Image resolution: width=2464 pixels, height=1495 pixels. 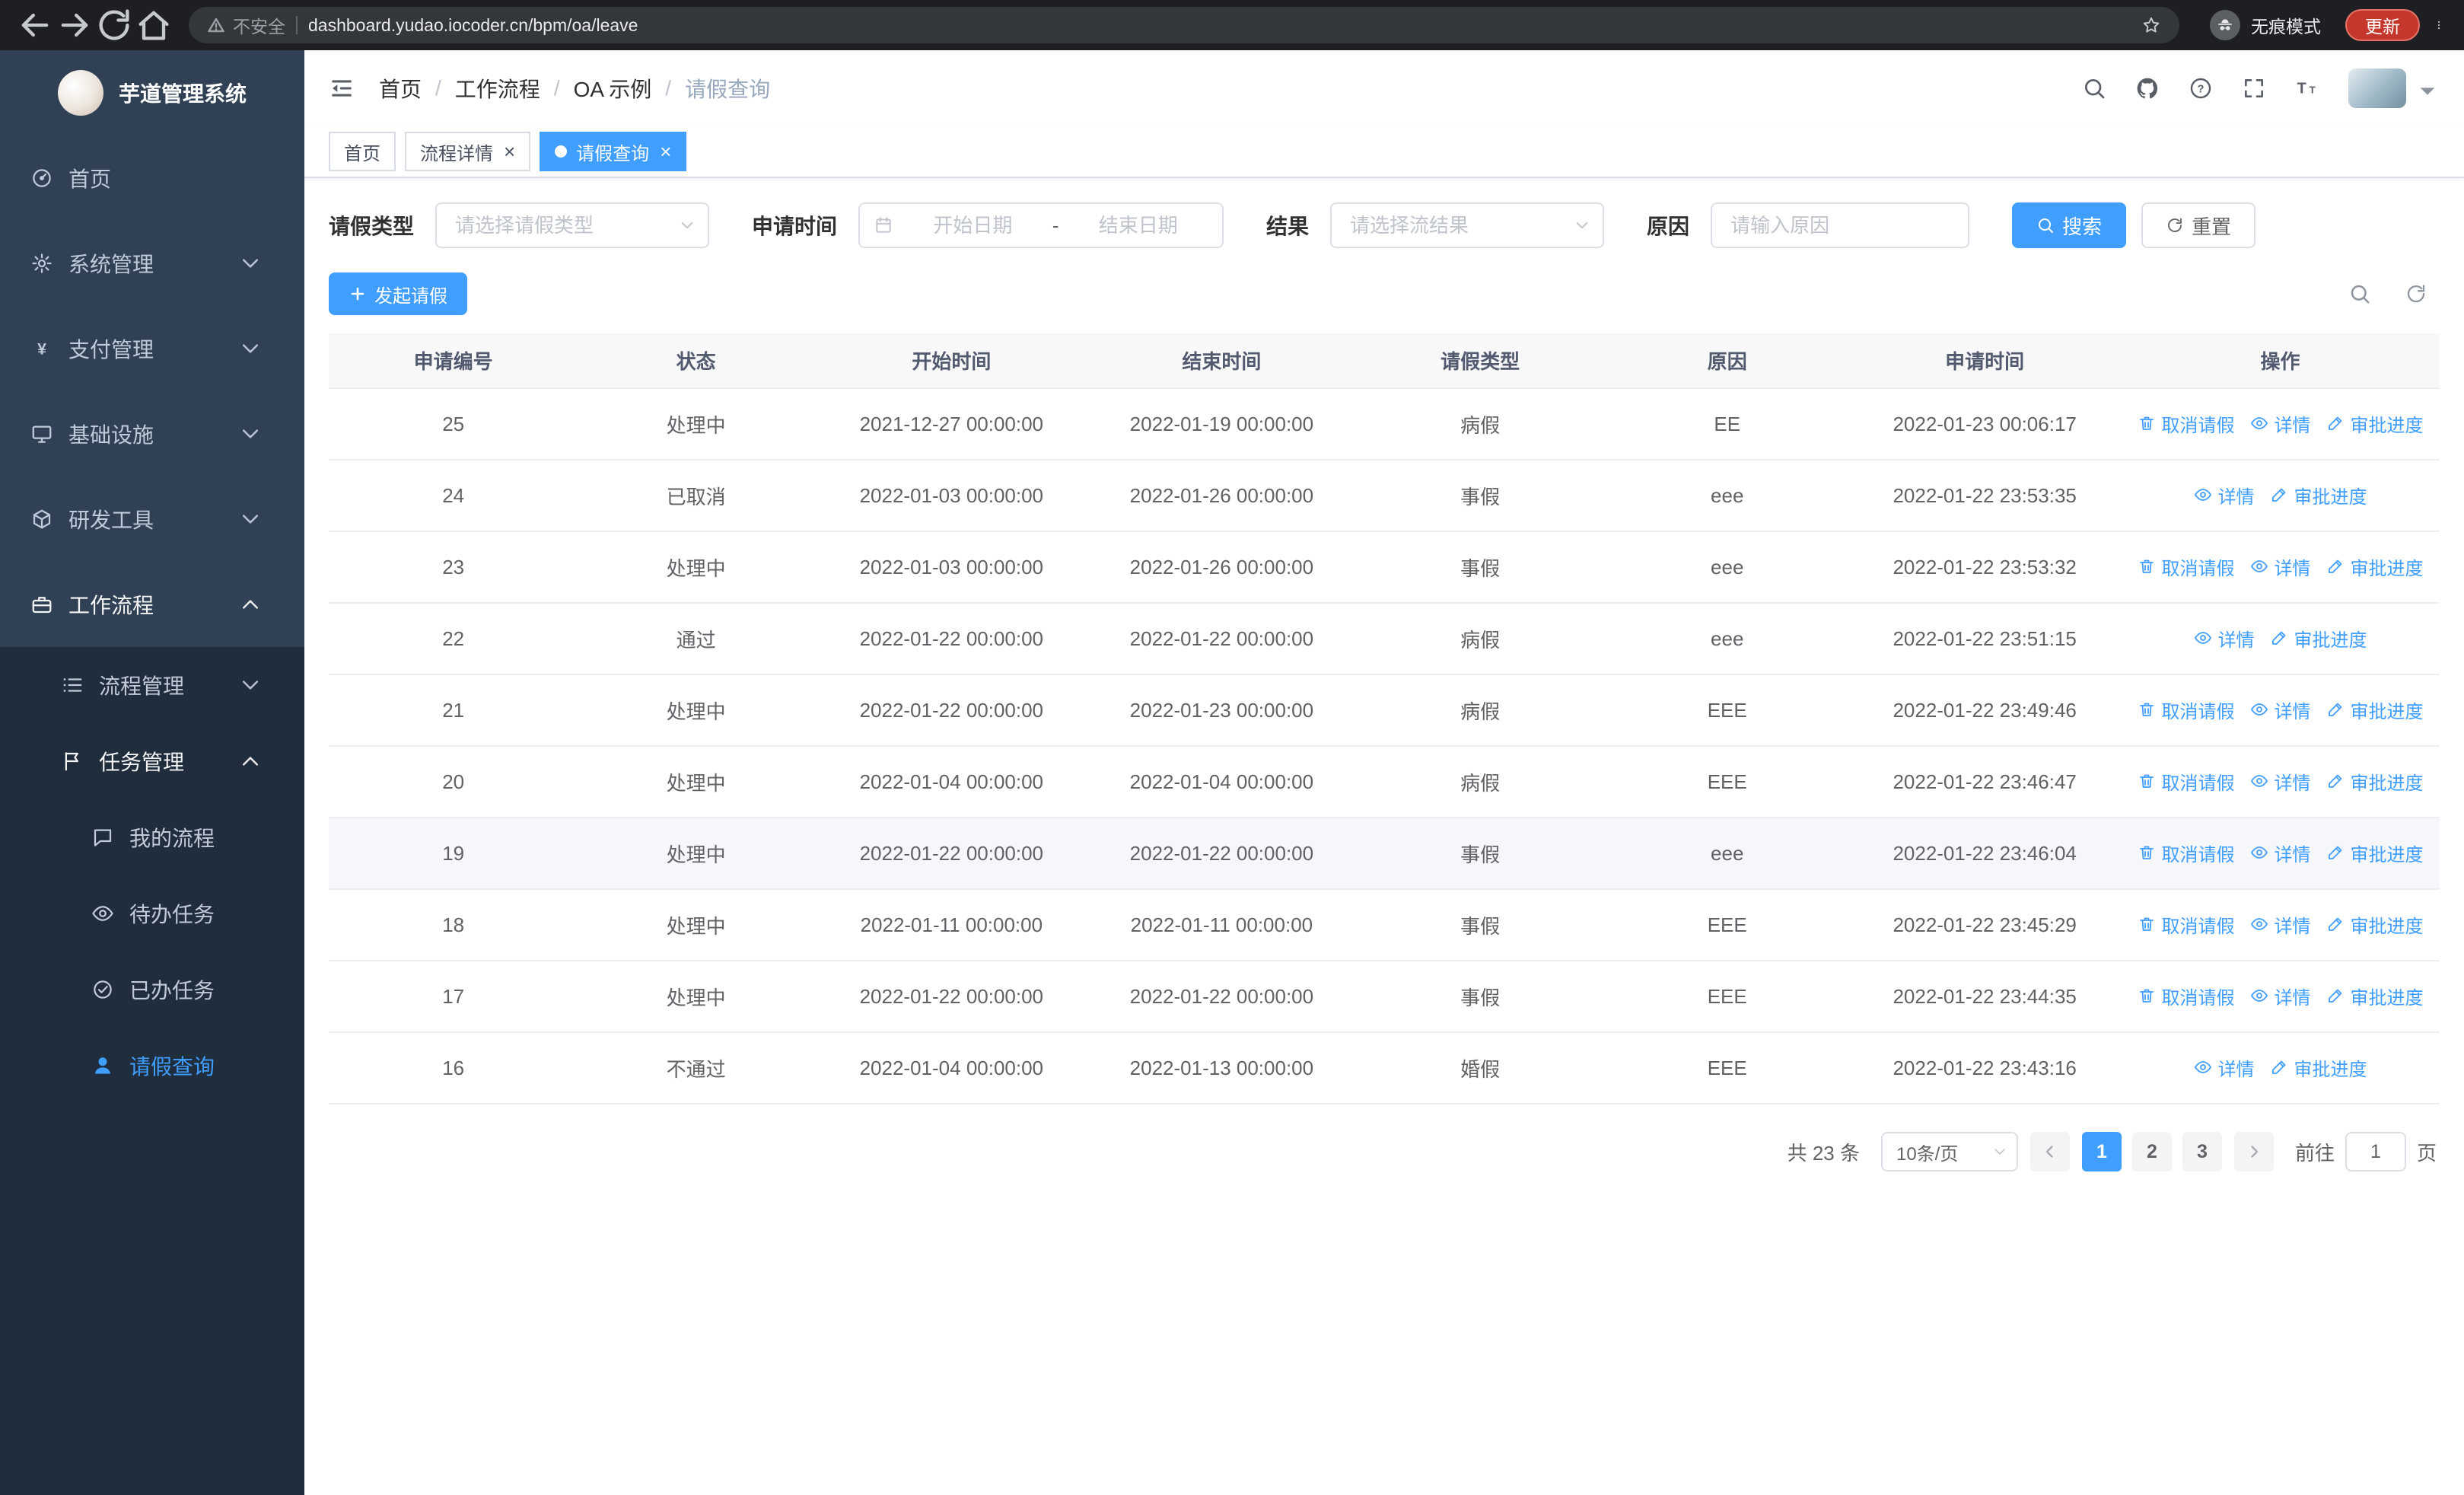 What do you see at coordinates (2151, 1151) in the screenshot?
I see `page-number-2: 2` at bounding box center [2151, 1151].